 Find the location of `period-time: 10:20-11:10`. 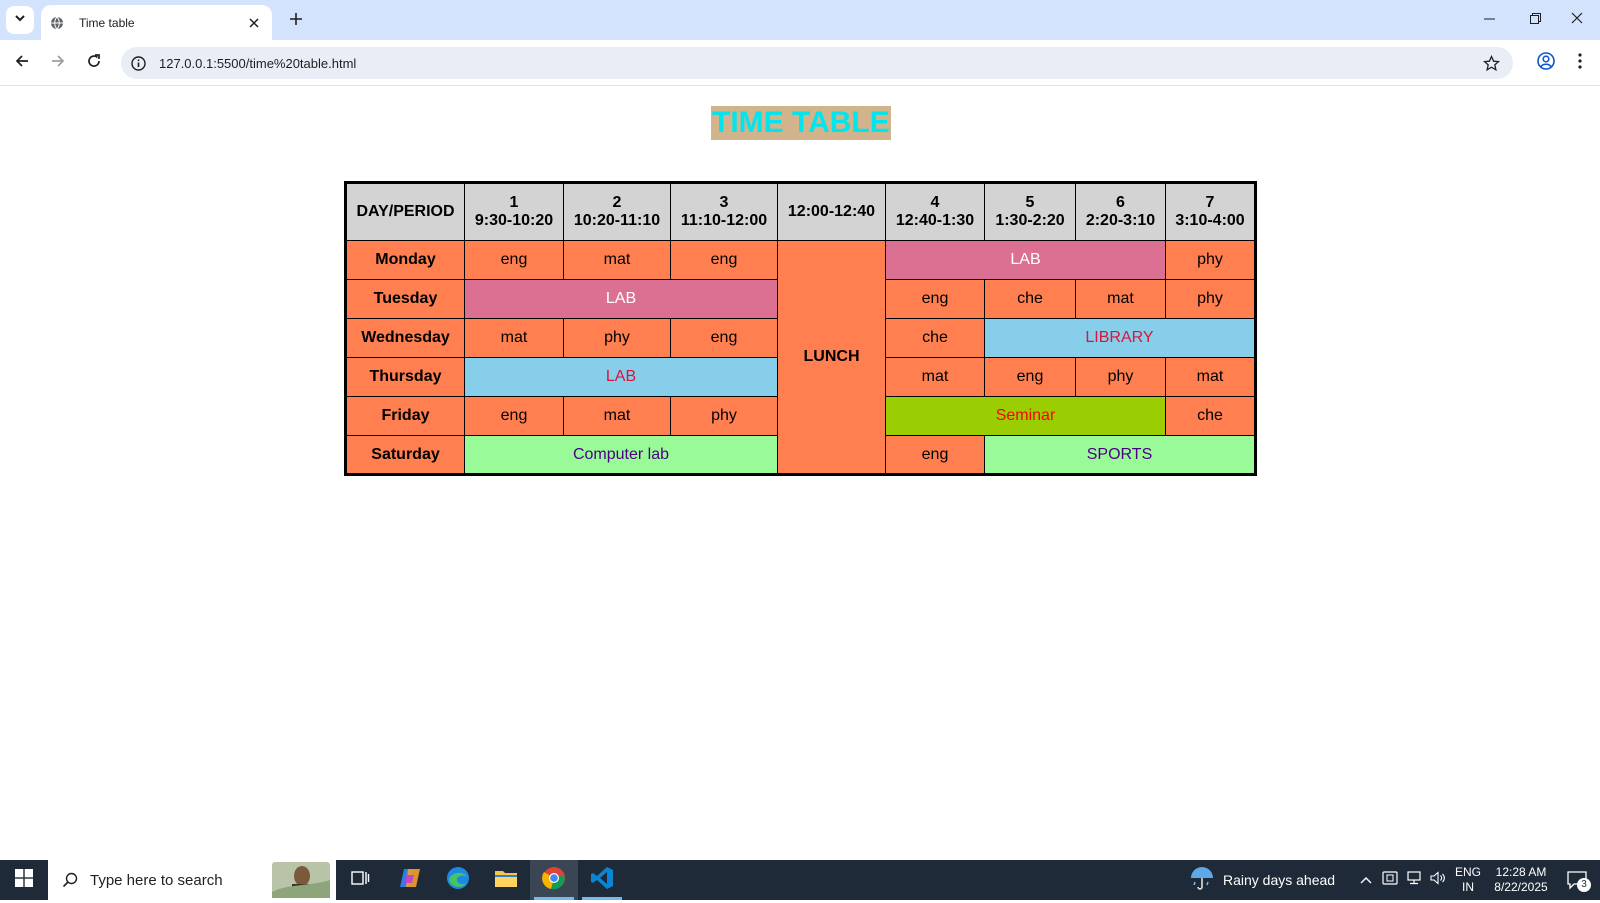

period-time: 10:20-11:10 is located at coordinates (617, 220).